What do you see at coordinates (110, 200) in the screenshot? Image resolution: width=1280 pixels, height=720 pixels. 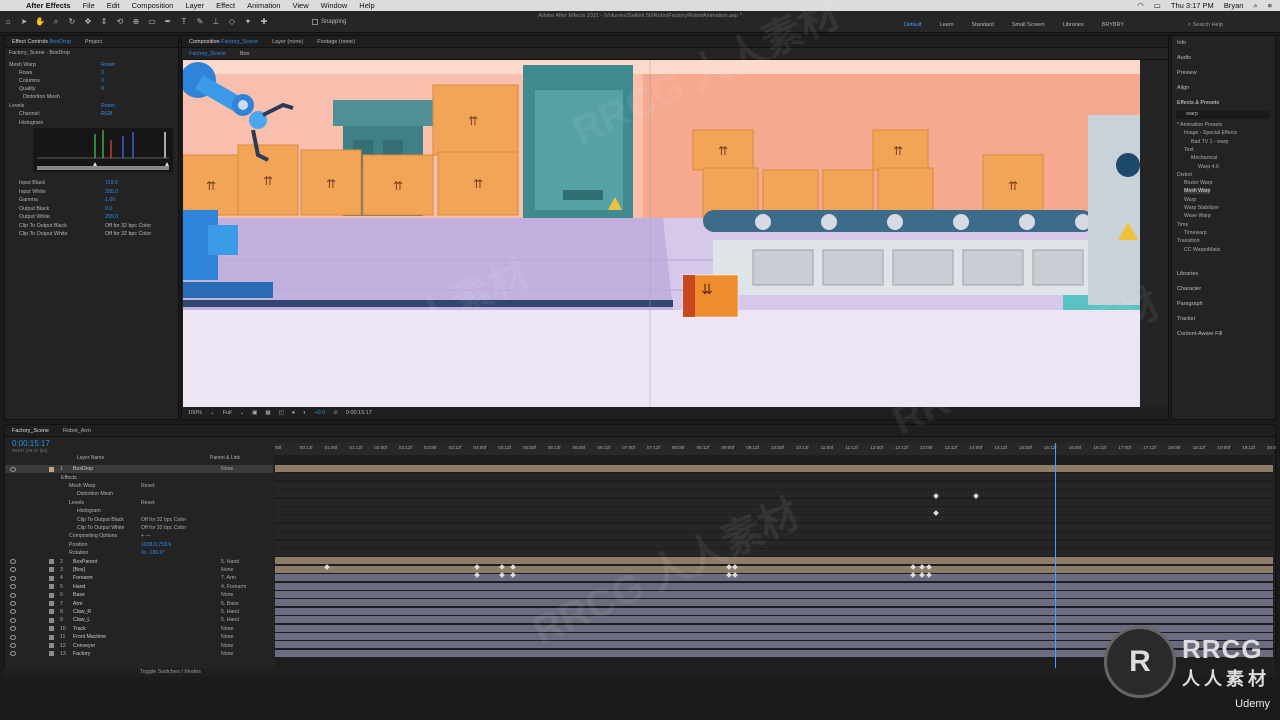 I see `effect-row-value: 1.00` at bounding box center [110, 200].